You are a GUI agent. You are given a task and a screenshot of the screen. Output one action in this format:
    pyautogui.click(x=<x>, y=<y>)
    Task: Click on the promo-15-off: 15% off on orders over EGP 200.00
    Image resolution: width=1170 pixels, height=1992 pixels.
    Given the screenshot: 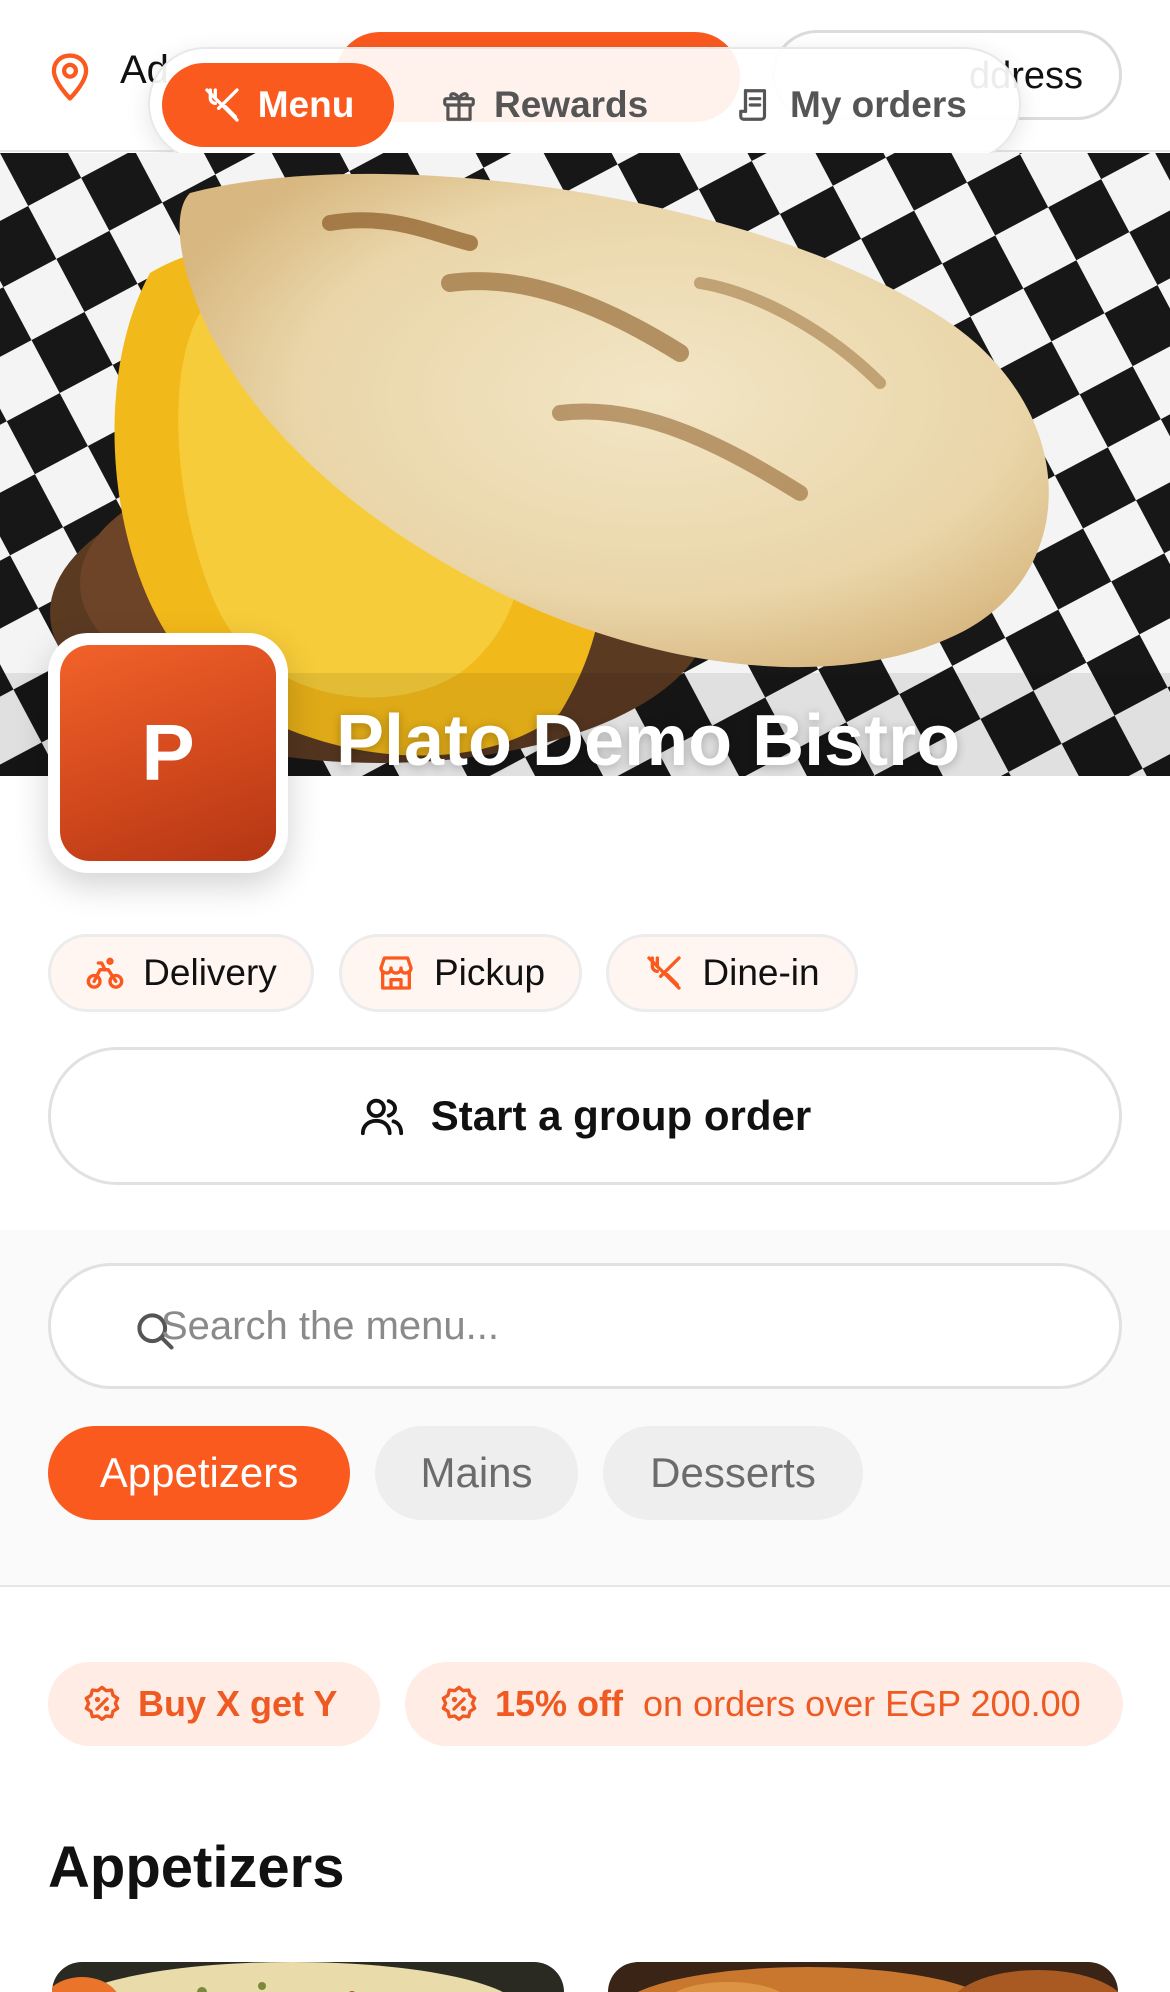 What is the action you would take?
    pyautogui.click(x=764, y=1704)
    